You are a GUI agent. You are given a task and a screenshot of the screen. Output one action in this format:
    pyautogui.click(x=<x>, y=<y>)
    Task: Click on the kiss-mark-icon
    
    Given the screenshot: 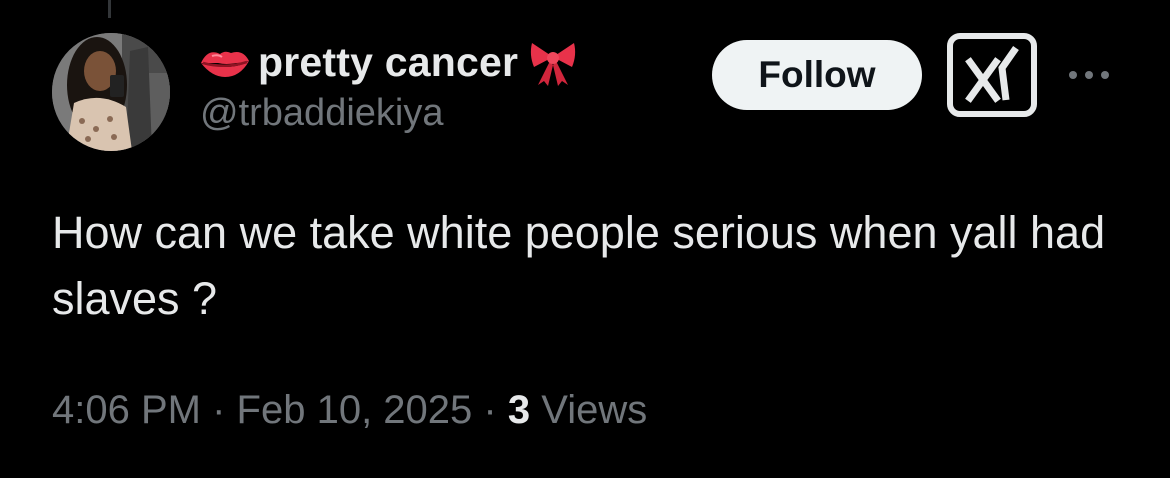 What is the action you would take?
    pyautogui.click(x=225, y=64)
    